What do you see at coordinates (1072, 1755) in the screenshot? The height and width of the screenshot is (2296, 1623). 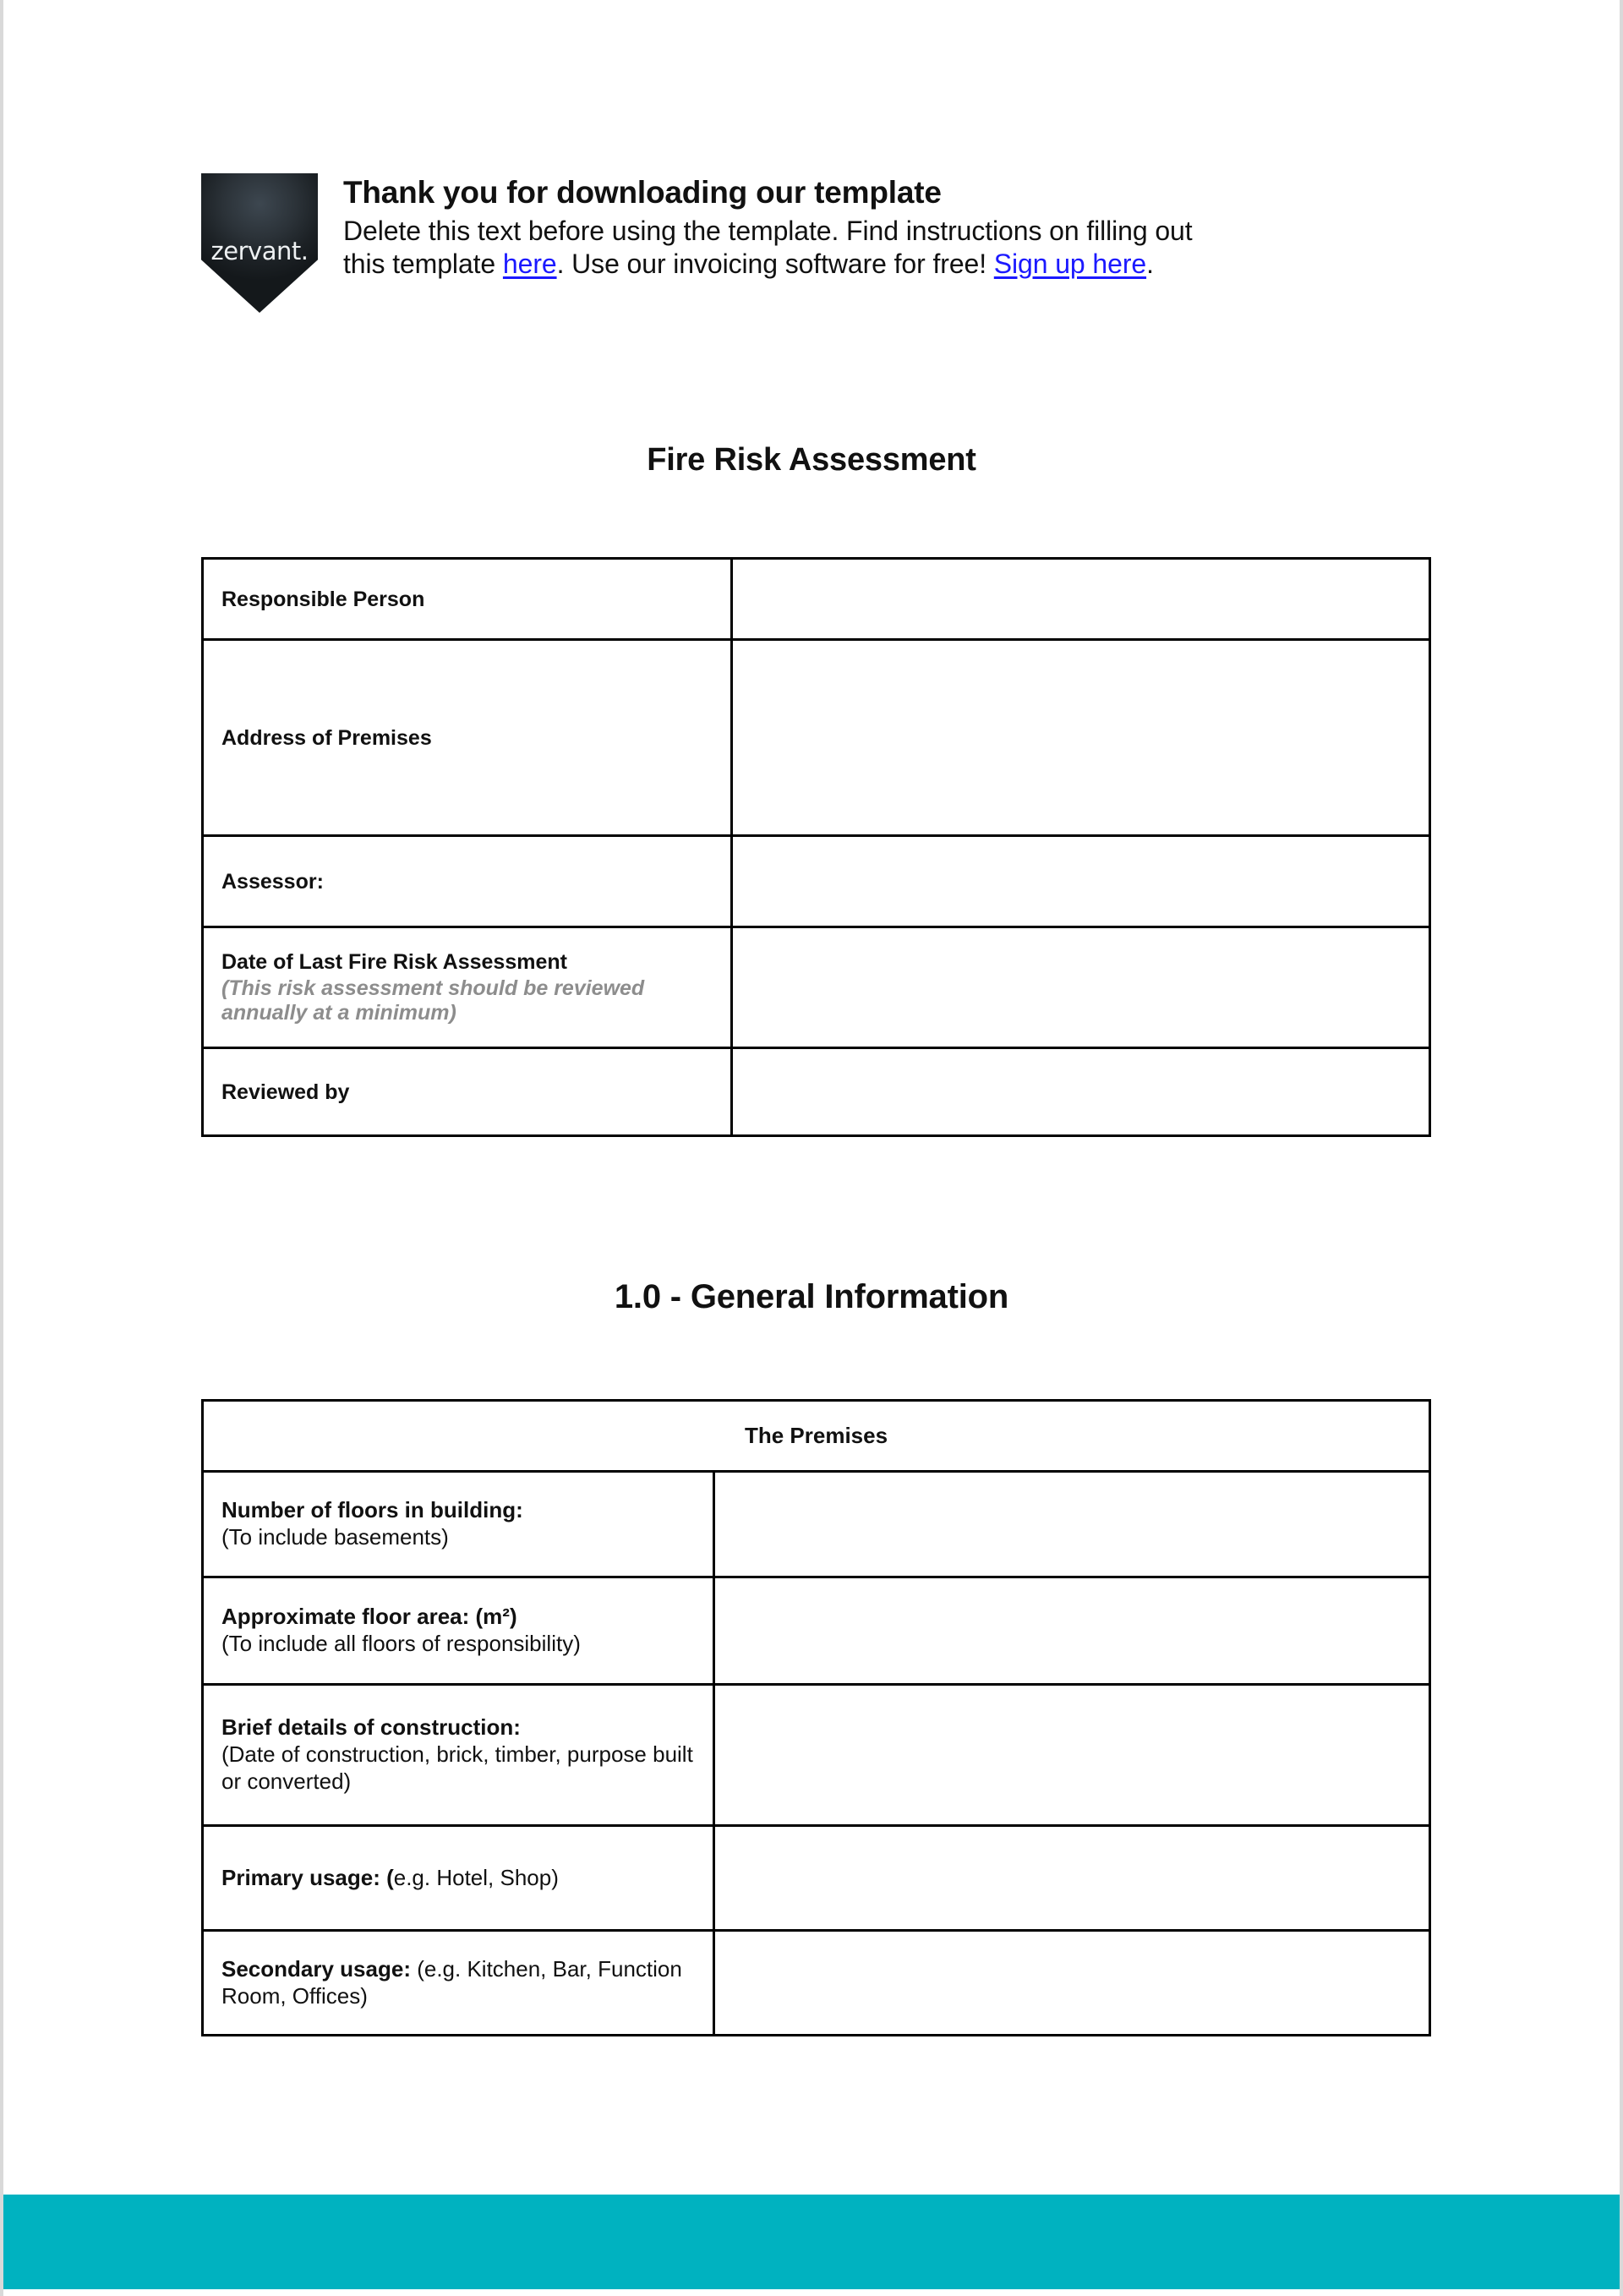 I see `row-value-brief-details-of-construction` at bounding box center [1072, 1755].